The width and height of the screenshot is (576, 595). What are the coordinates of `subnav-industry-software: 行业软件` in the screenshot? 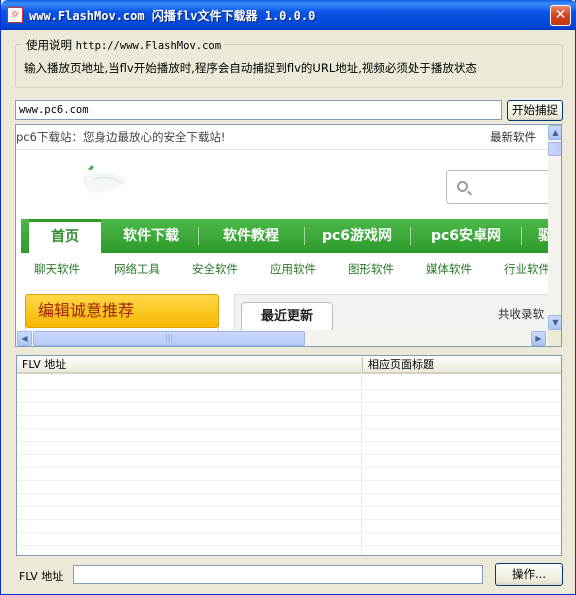 It's located at (526, 269).